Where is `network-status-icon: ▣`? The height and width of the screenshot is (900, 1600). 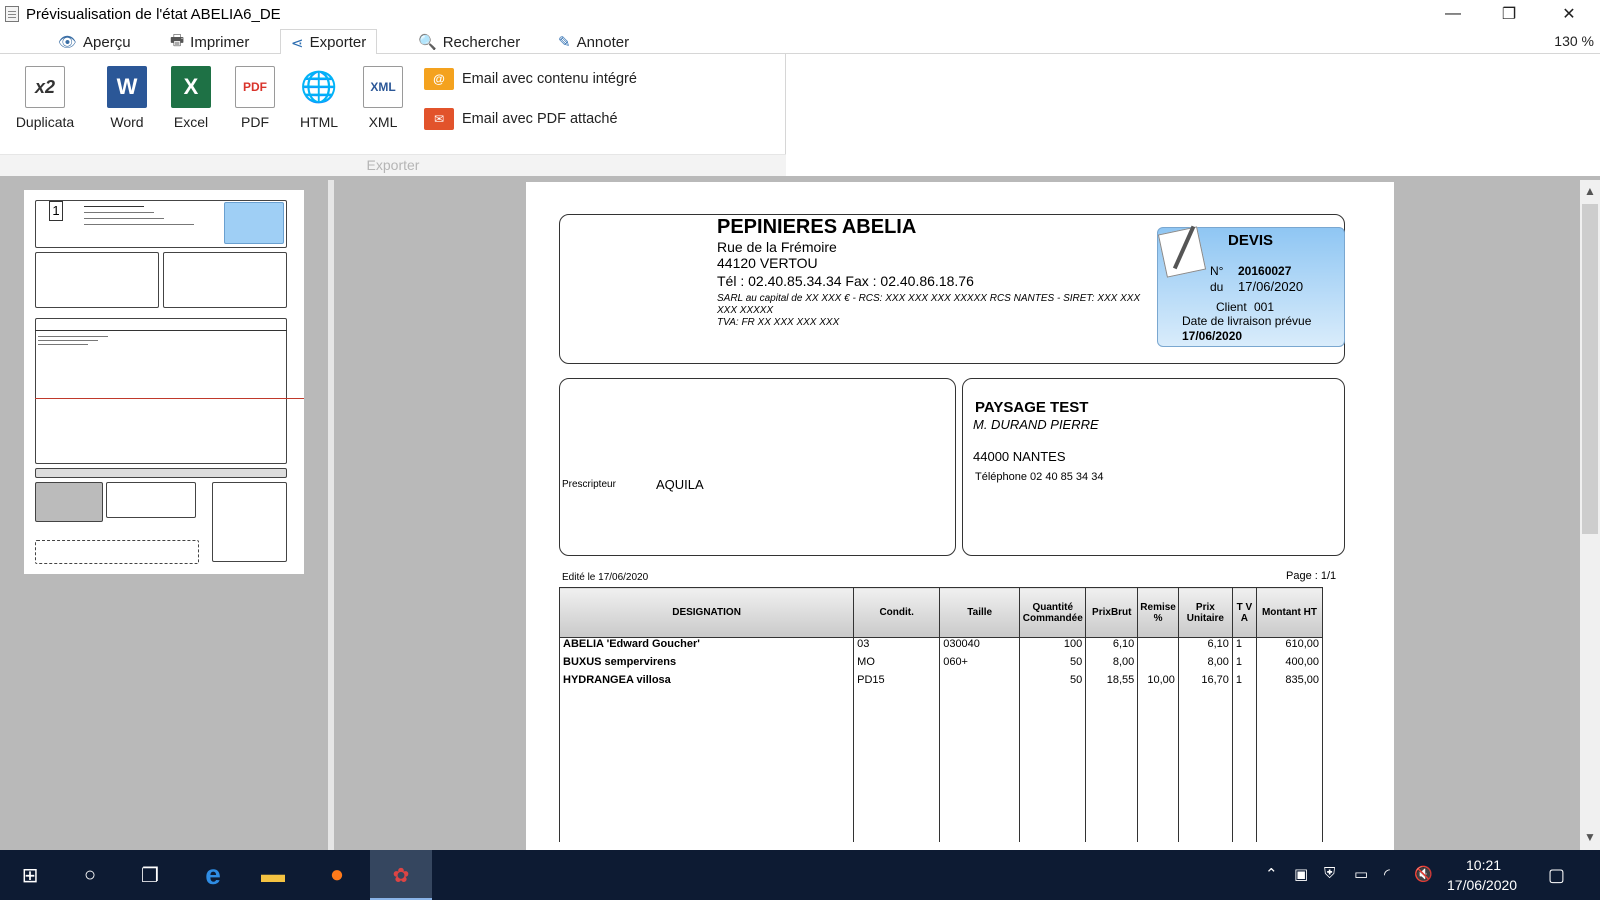 network-status-icon: ▣ is located at coordinates (1301, 874).